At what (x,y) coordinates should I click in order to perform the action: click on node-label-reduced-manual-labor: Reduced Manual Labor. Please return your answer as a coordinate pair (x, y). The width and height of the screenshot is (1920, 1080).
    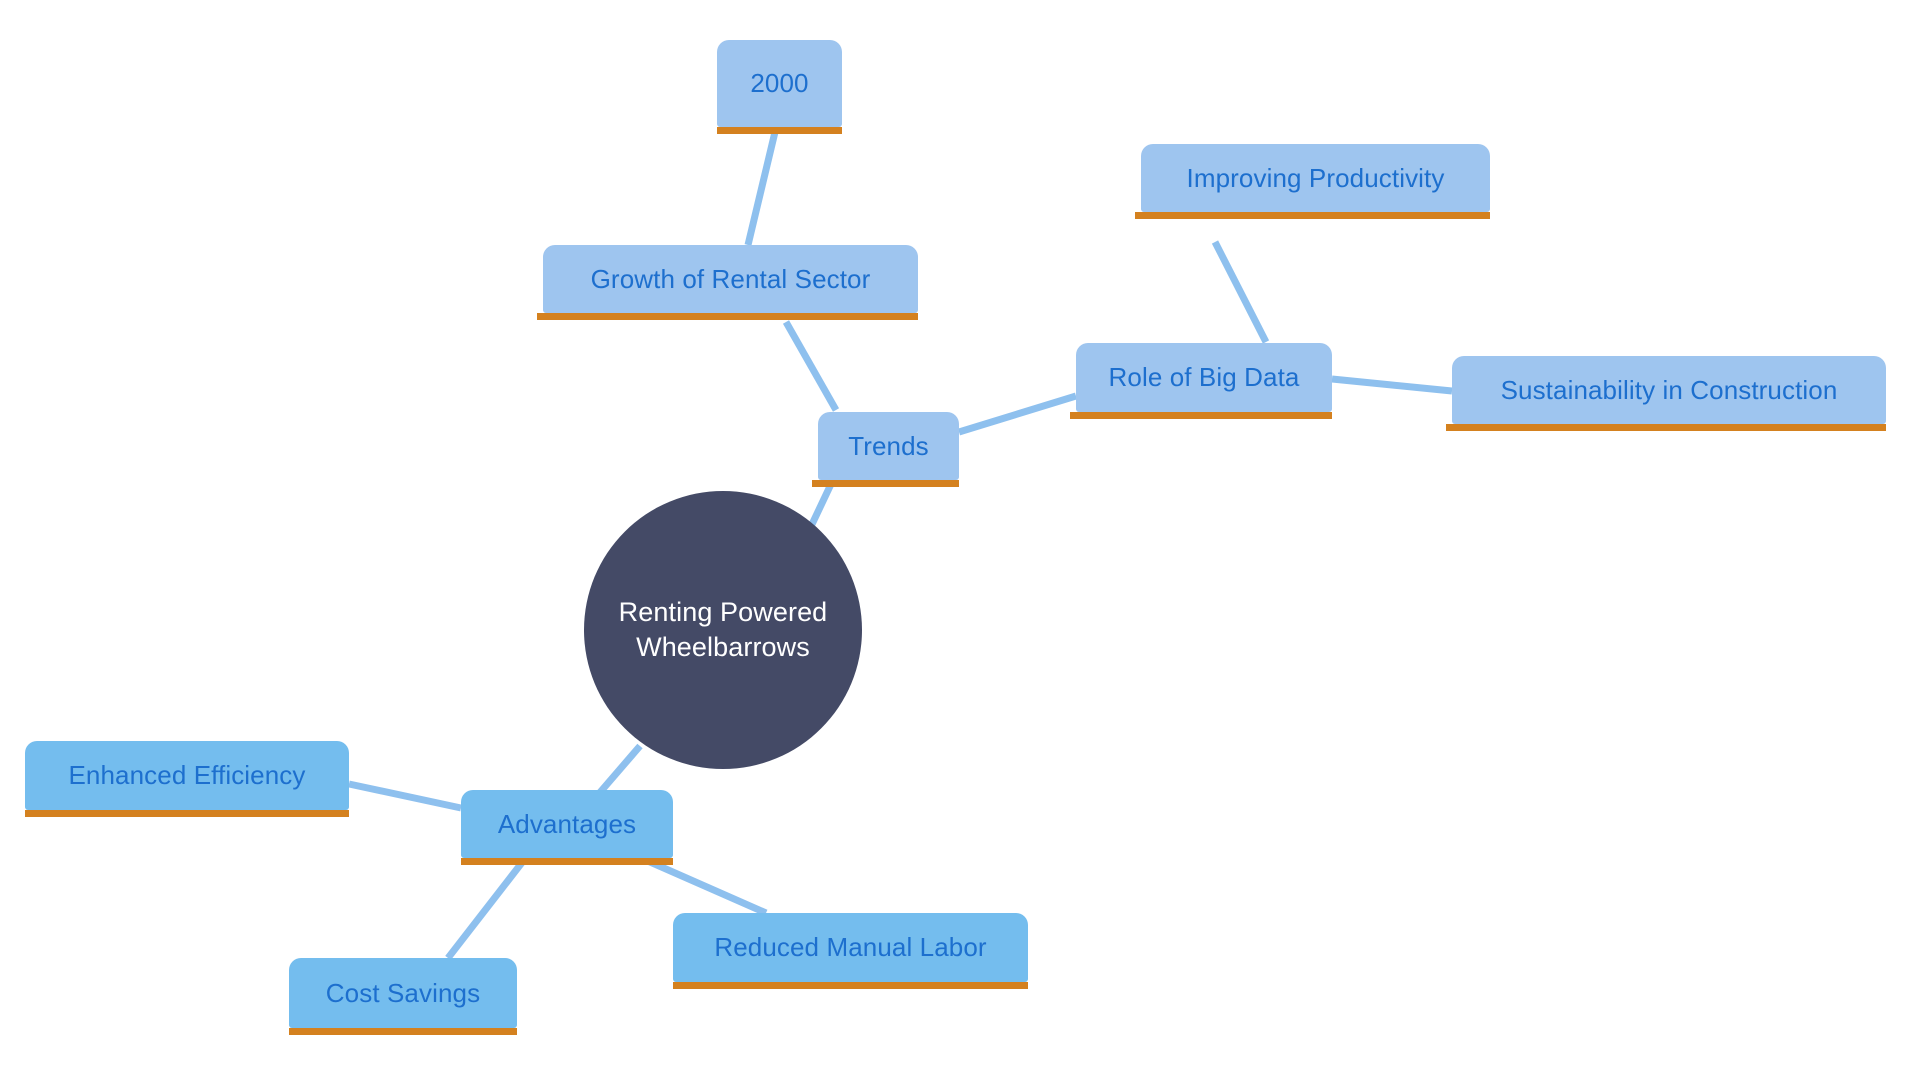
    Looking at the image, I should click on (850, 947).